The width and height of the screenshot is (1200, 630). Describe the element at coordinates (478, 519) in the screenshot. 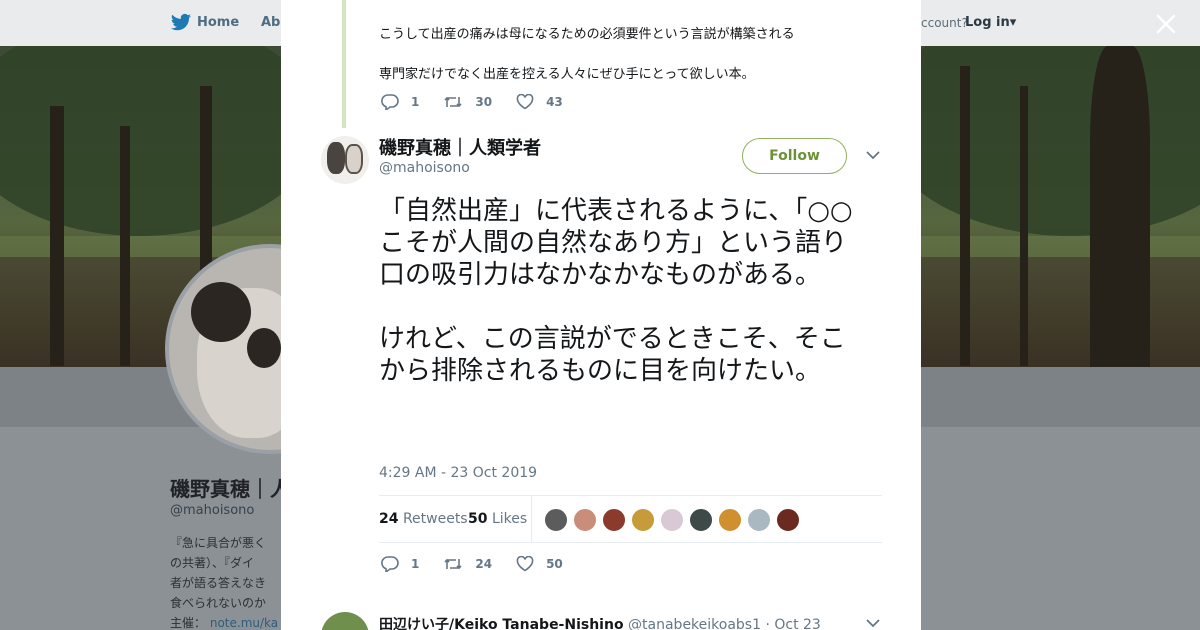

I see `likes-total: 50` at that location.